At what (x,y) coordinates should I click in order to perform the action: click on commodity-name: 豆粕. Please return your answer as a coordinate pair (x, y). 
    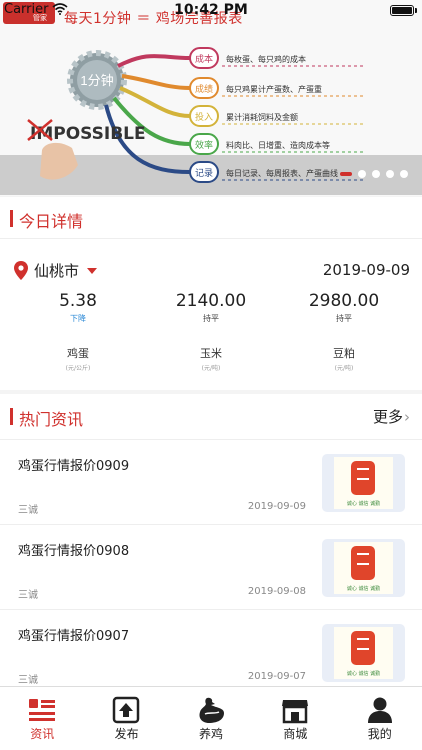
    Looking at the image, I should click on (344, 353).